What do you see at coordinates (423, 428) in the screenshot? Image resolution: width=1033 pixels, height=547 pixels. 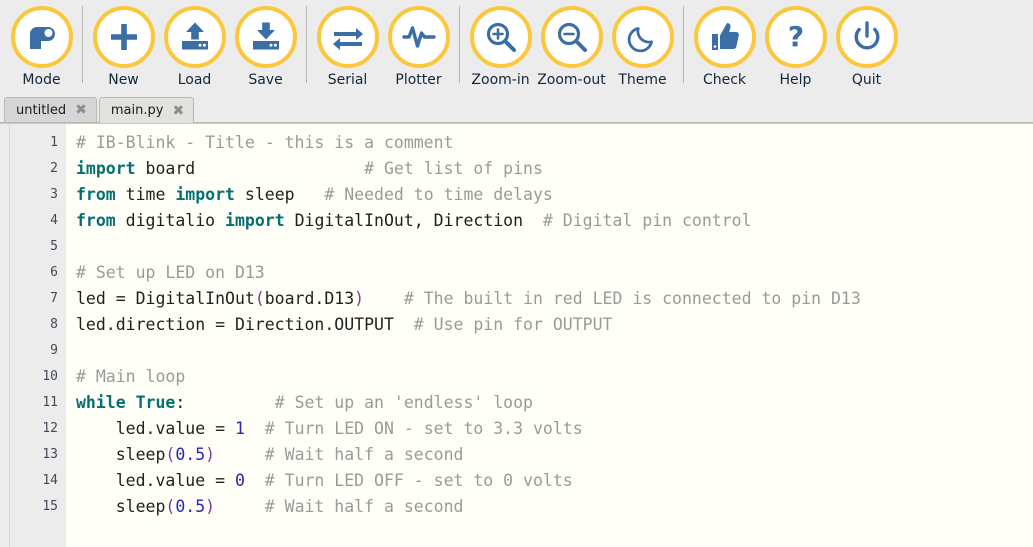 I see `code-token-cmt: # Turn LED ON - set to 3.3 volts` at bounding box center [423, 428].